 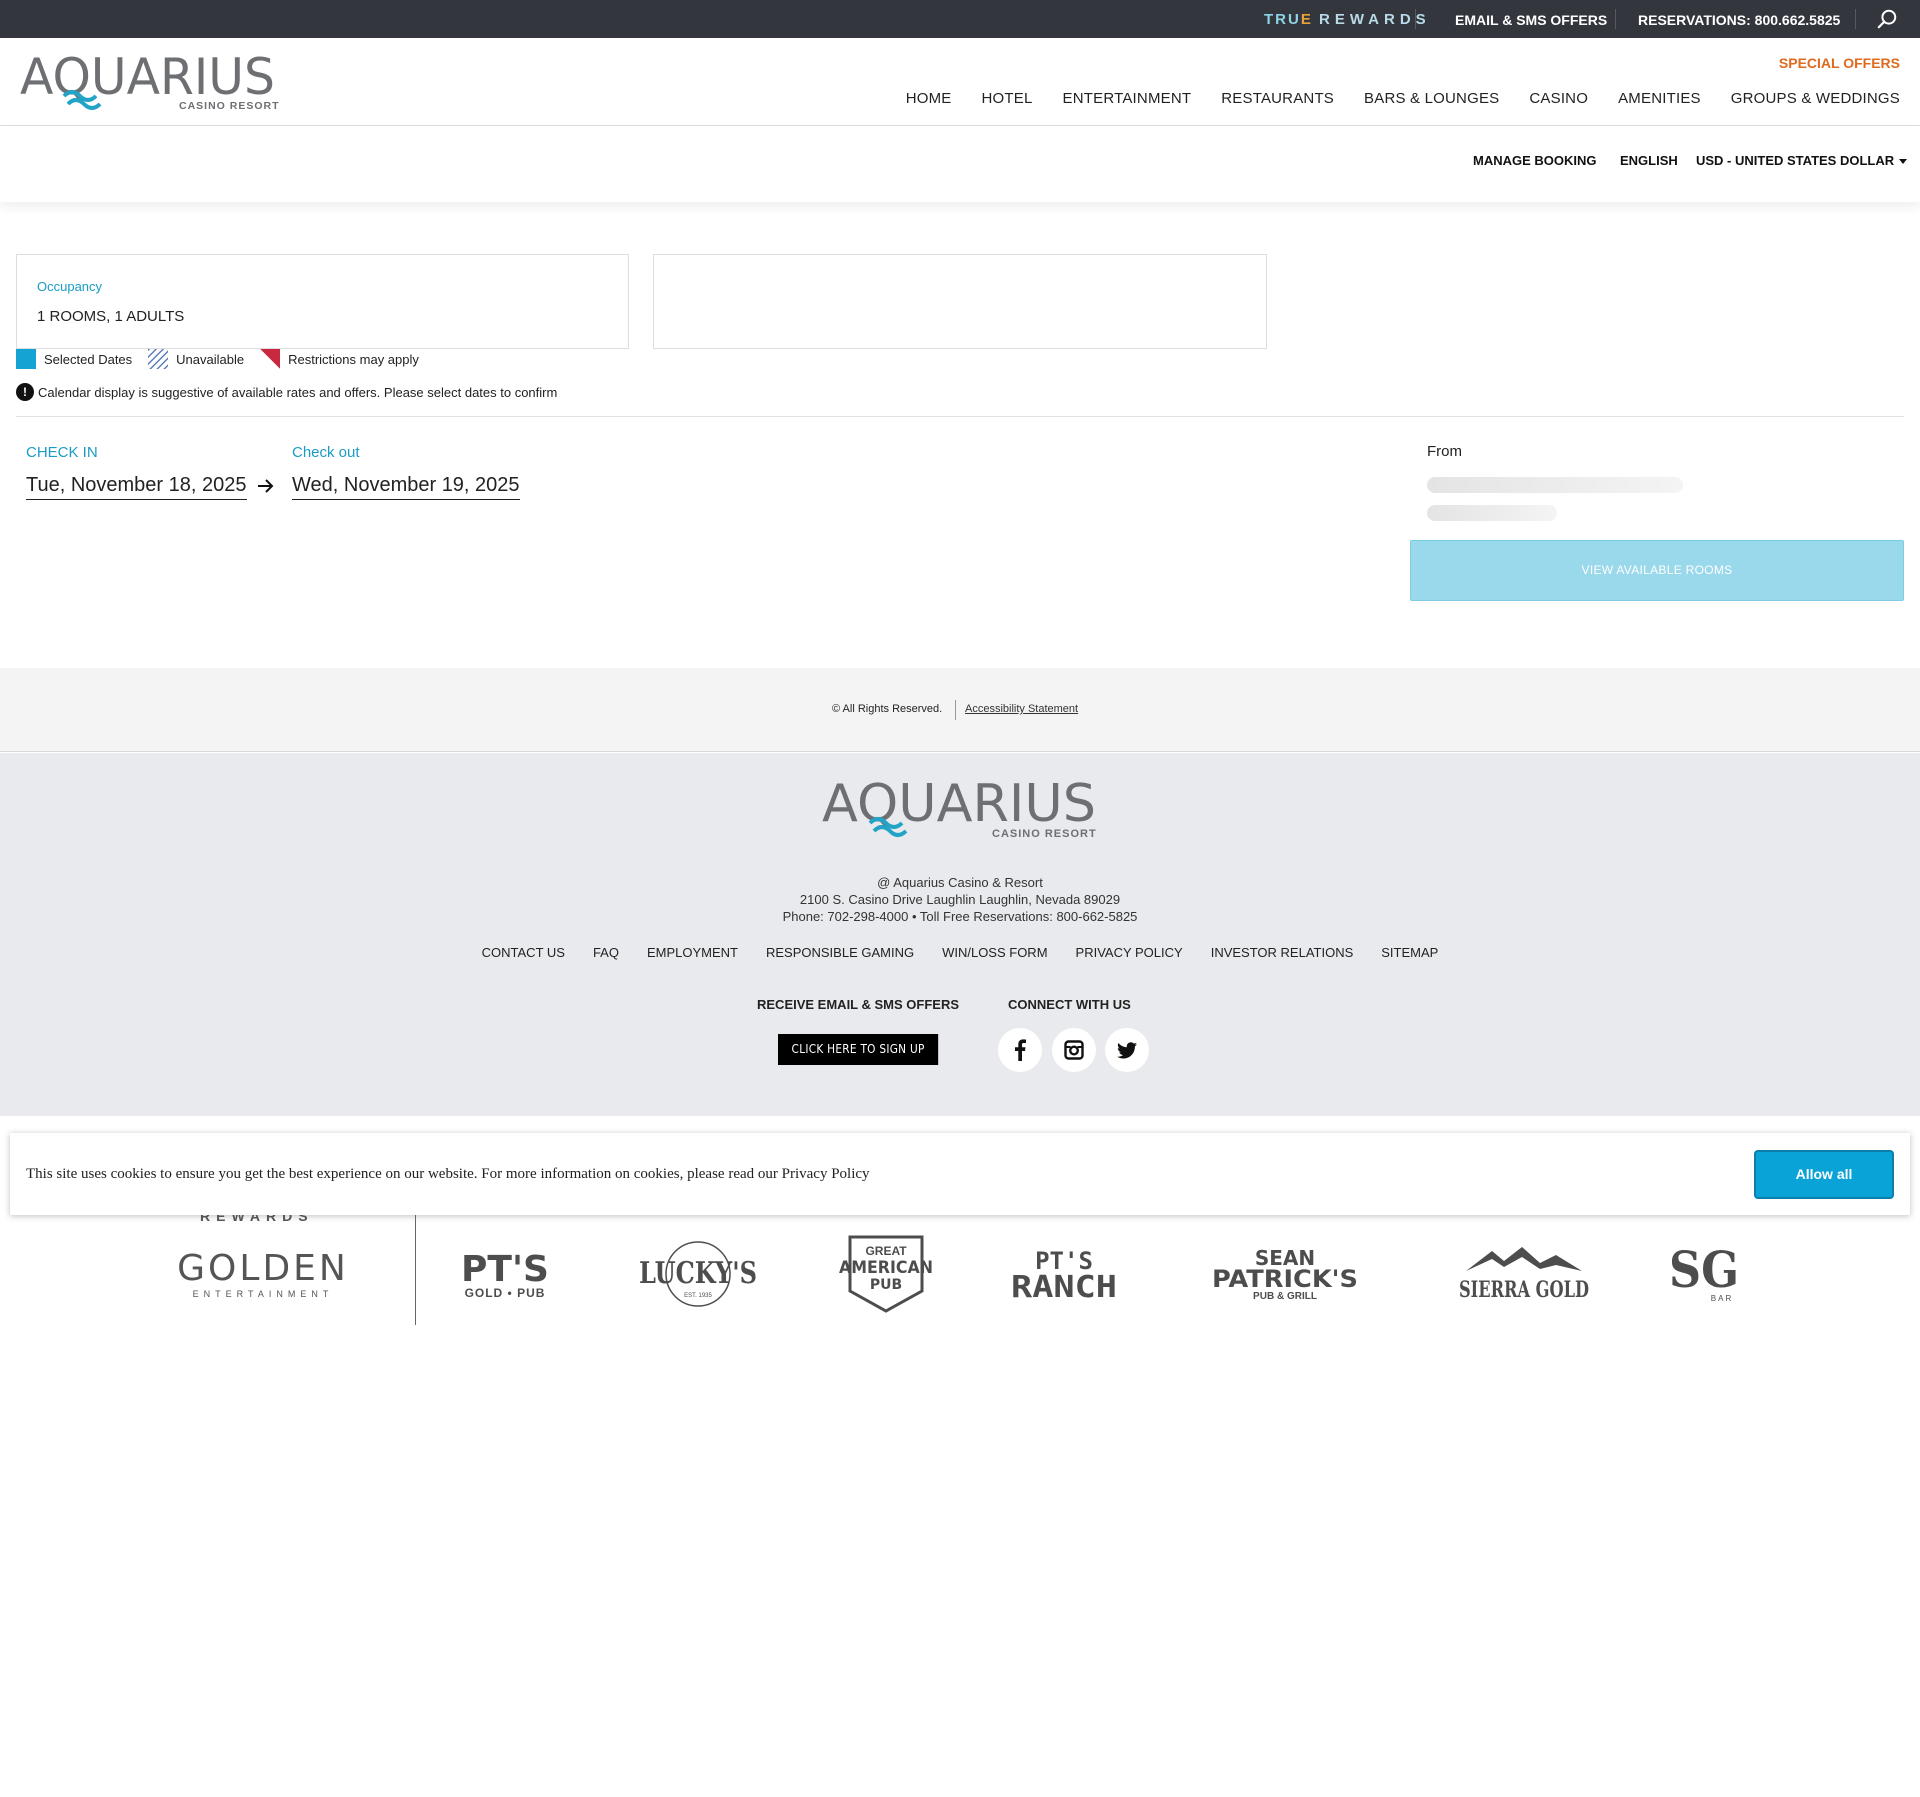 I want to click on checkout-value: Wed, November 19, 2025, so click(x=406, y=487).